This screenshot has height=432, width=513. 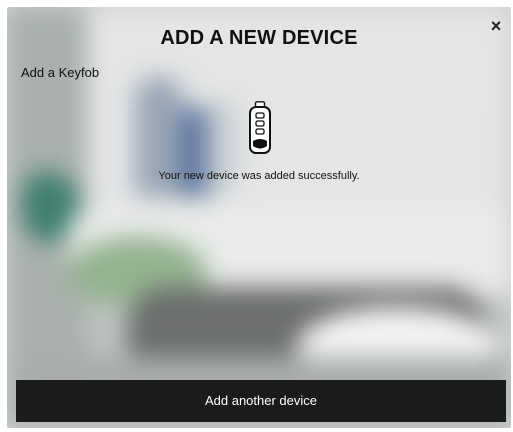 What do you see at coordinates (259, 38) in the screenshot?
I see `dialog-title: ADD A NEW DEVICE` at bounding box center [259, 38].